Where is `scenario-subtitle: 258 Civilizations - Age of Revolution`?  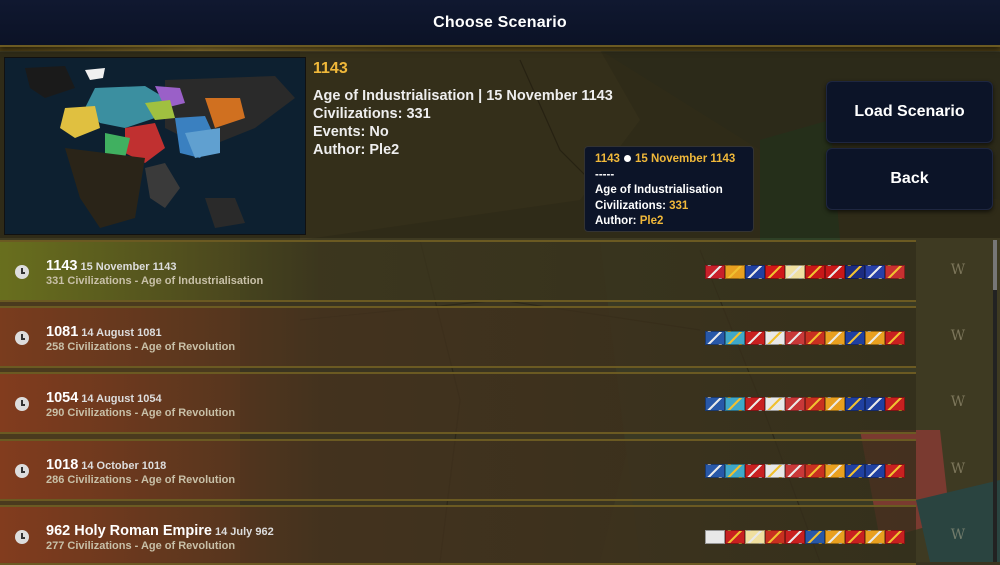 scenario-subtitle: 258 Civilizations - Age of Revolution is located at coordinates (141, 347).